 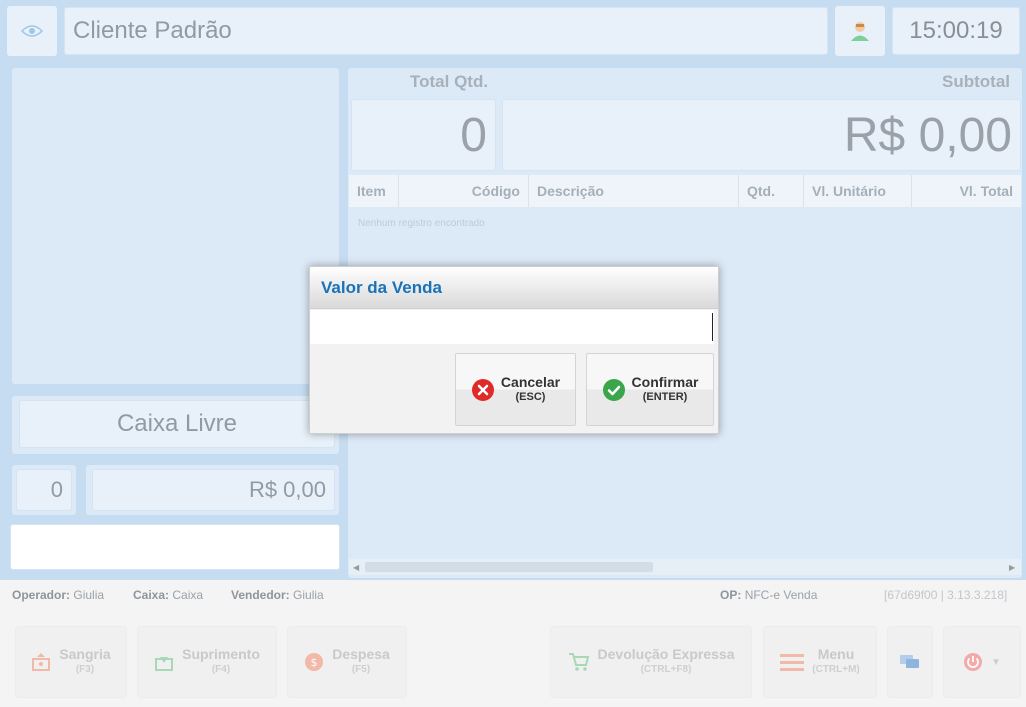 I want to click on seller-info: Vendedor: Giulia, so click(x=277, y=595).